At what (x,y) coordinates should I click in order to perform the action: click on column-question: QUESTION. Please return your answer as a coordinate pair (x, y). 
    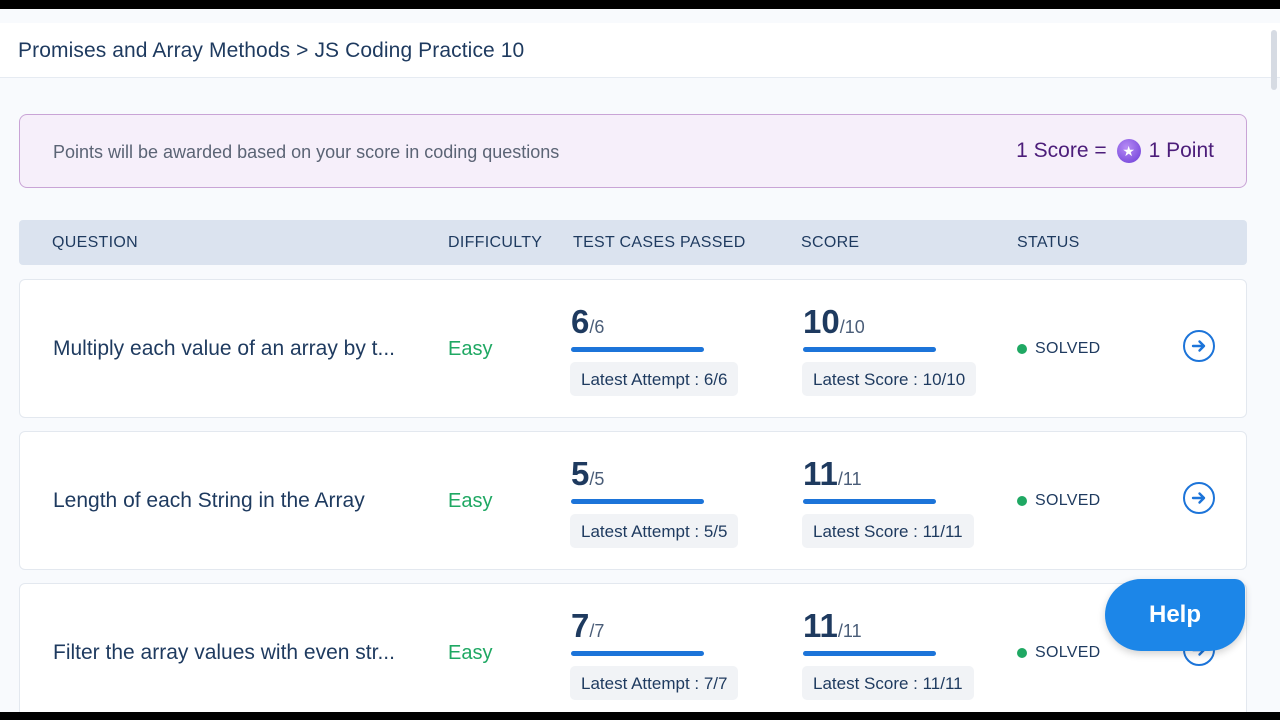
    Looking at the image, I should click on (95, 242).